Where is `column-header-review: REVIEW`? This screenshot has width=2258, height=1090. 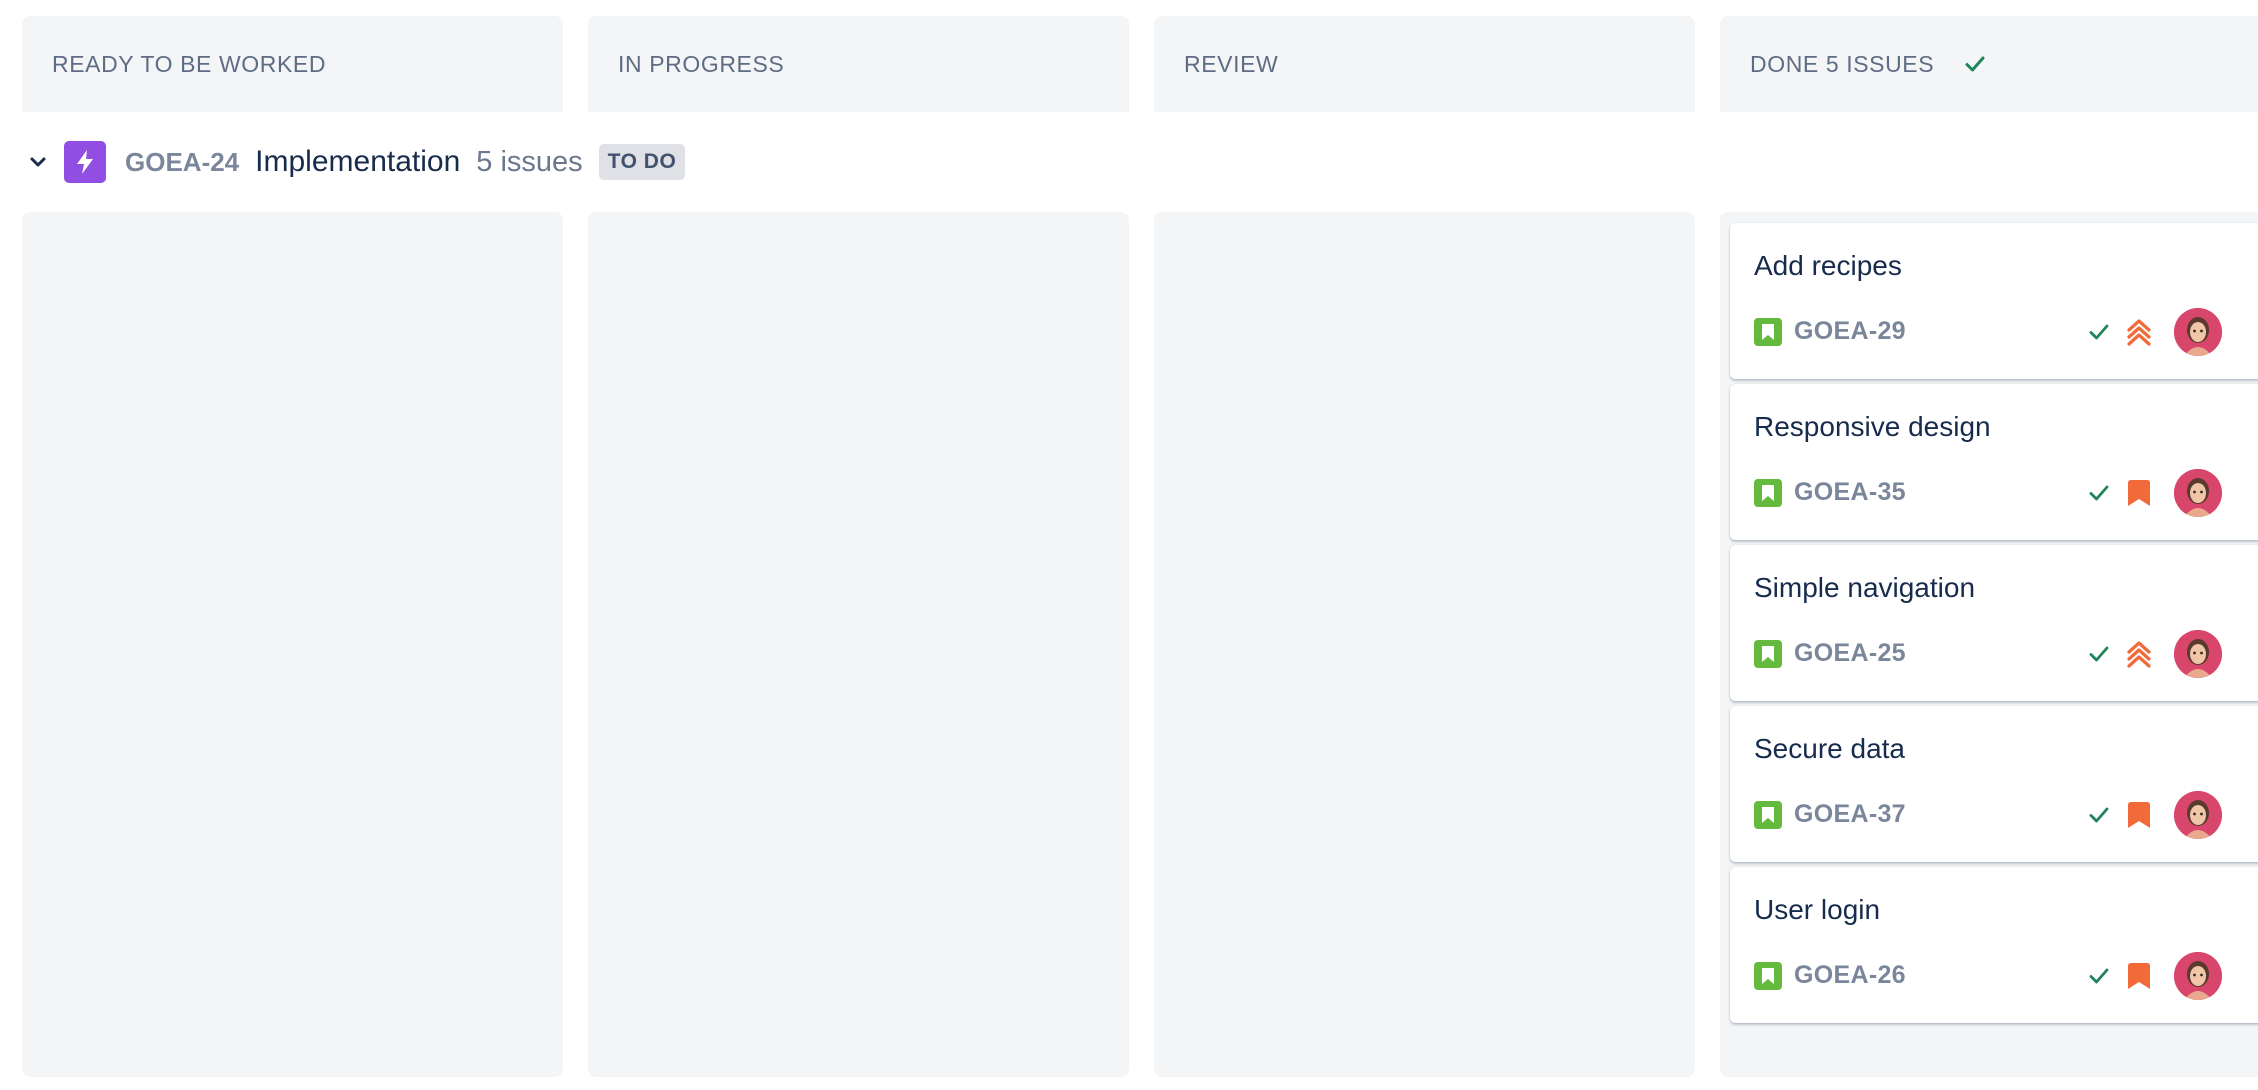 column-header-review: REVIEW is located at coordinates (1424, 64).